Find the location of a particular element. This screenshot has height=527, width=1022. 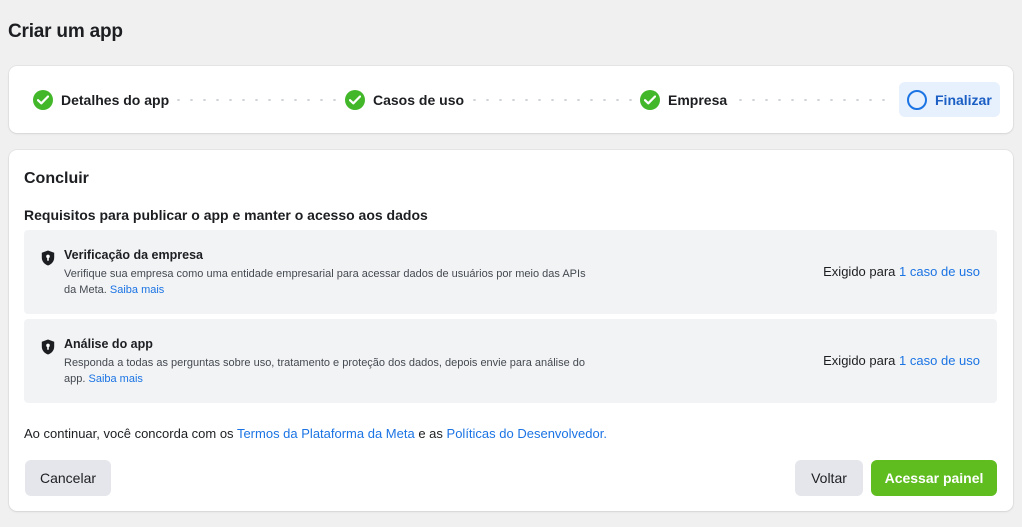

go-to-dashboard-button: Acessar painel is located at coordinates (934, 478).